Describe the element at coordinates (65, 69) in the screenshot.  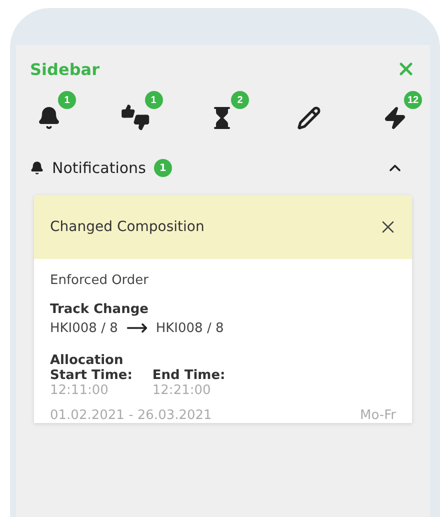
I see `sidebar-title: Sidebar` at that location.